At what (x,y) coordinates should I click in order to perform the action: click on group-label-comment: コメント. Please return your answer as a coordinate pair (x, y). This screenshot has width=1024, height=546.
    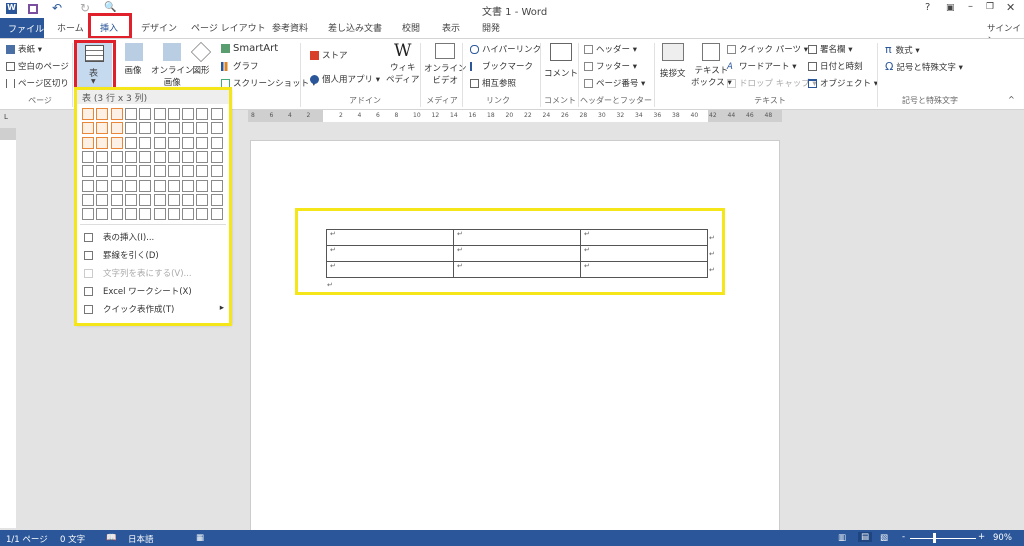
    Looking at the image, I should click on (560, 100).